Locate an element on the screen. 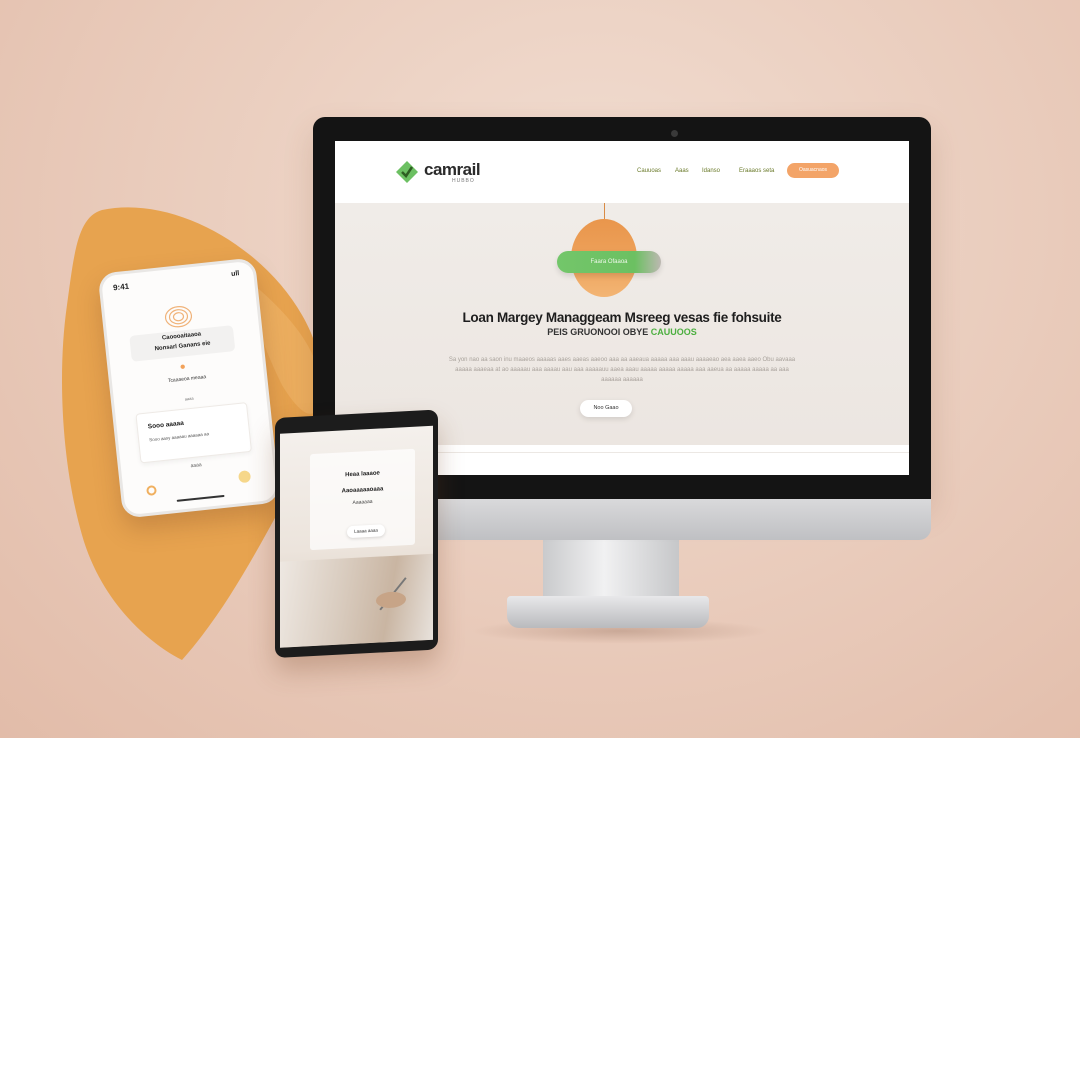 This screenshot has height=1080, width=1080. hero-subtitle: PEIS GRUONOOI OBYE CAUUOOS is located at coordinates (622, 332).